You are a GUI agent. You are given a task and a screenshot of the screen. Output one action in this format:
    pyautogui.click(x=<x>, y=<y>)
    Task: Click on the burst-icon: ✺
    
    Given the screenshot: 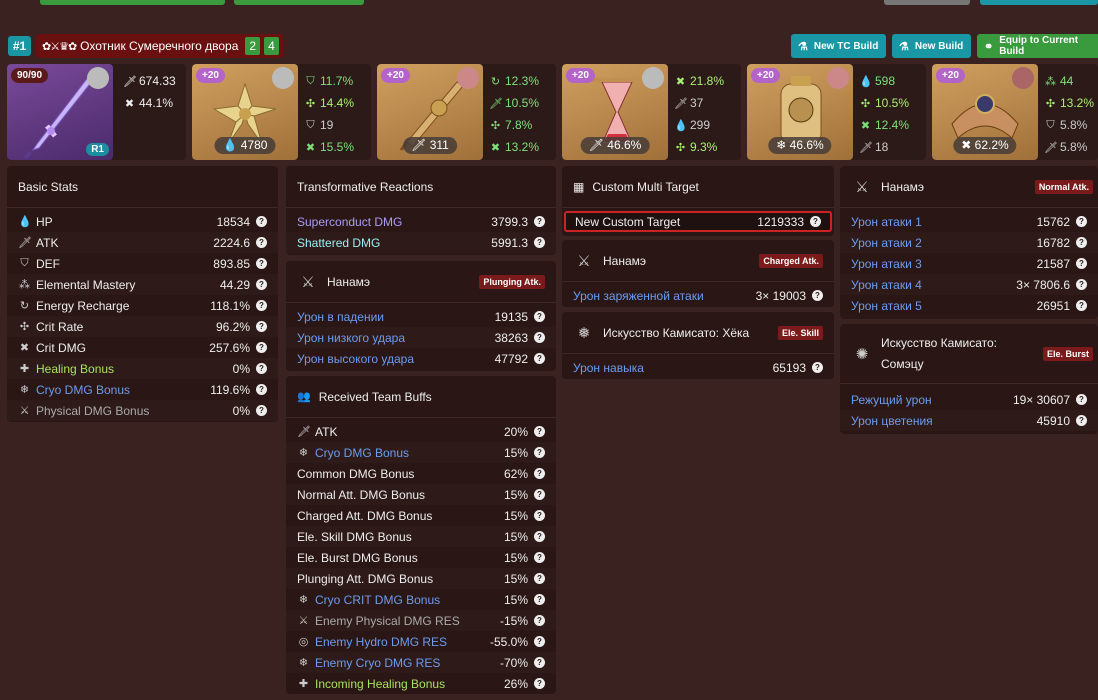 What is the action you would take?
    pyautogui.click(x=862, y=354)
    